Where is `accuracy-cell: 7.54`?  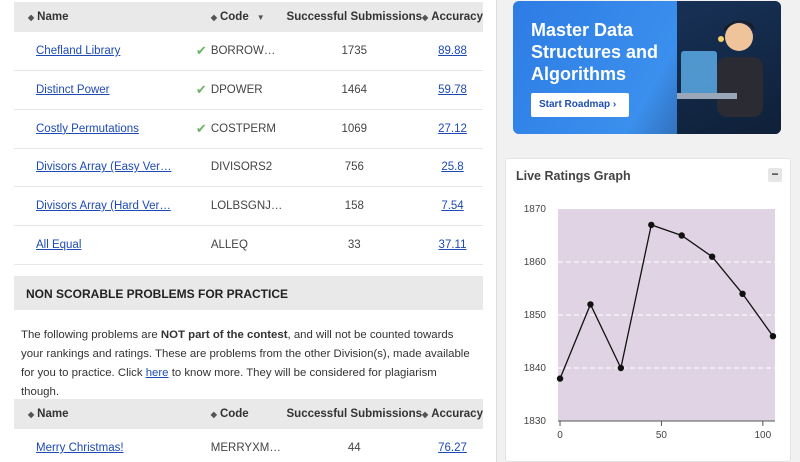
accuracy-cell: 7.54 is located at coordinates (452, 206).